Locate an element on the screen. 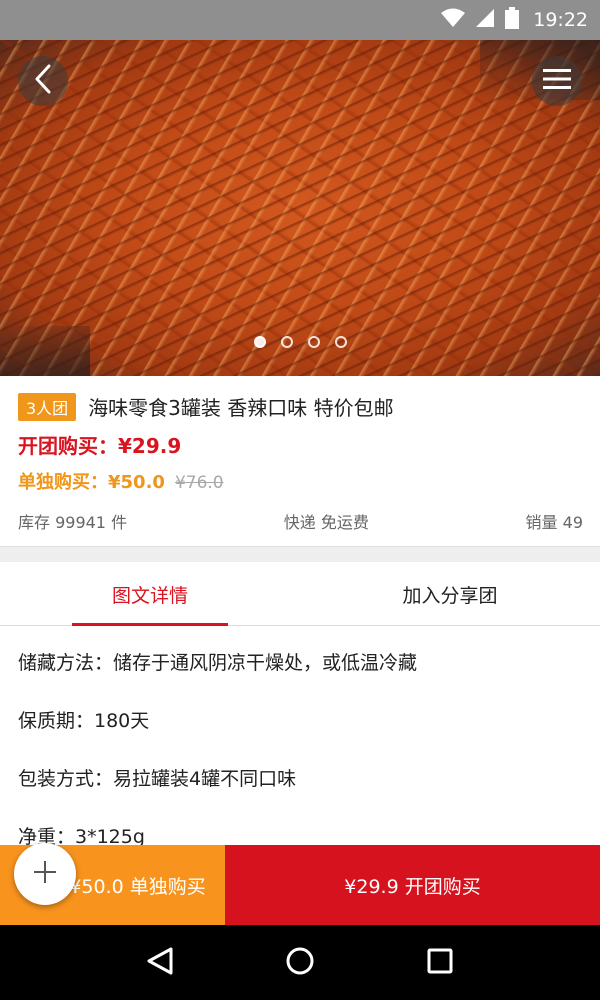 The height and width of the screenshot is (1000, 600). nav-recents-button is located at coordinates (440, 963).